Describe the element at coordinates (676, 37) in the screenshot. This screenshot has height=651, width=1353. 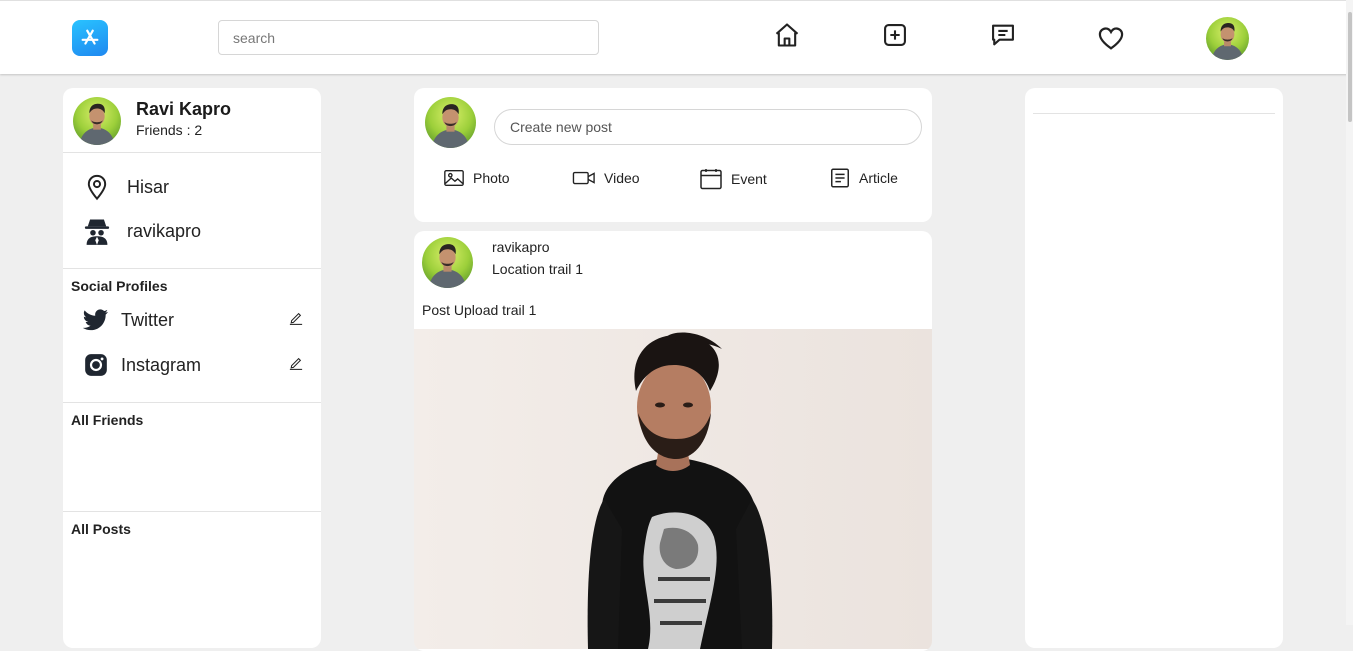
I see `top-navigation-bar` at that location.